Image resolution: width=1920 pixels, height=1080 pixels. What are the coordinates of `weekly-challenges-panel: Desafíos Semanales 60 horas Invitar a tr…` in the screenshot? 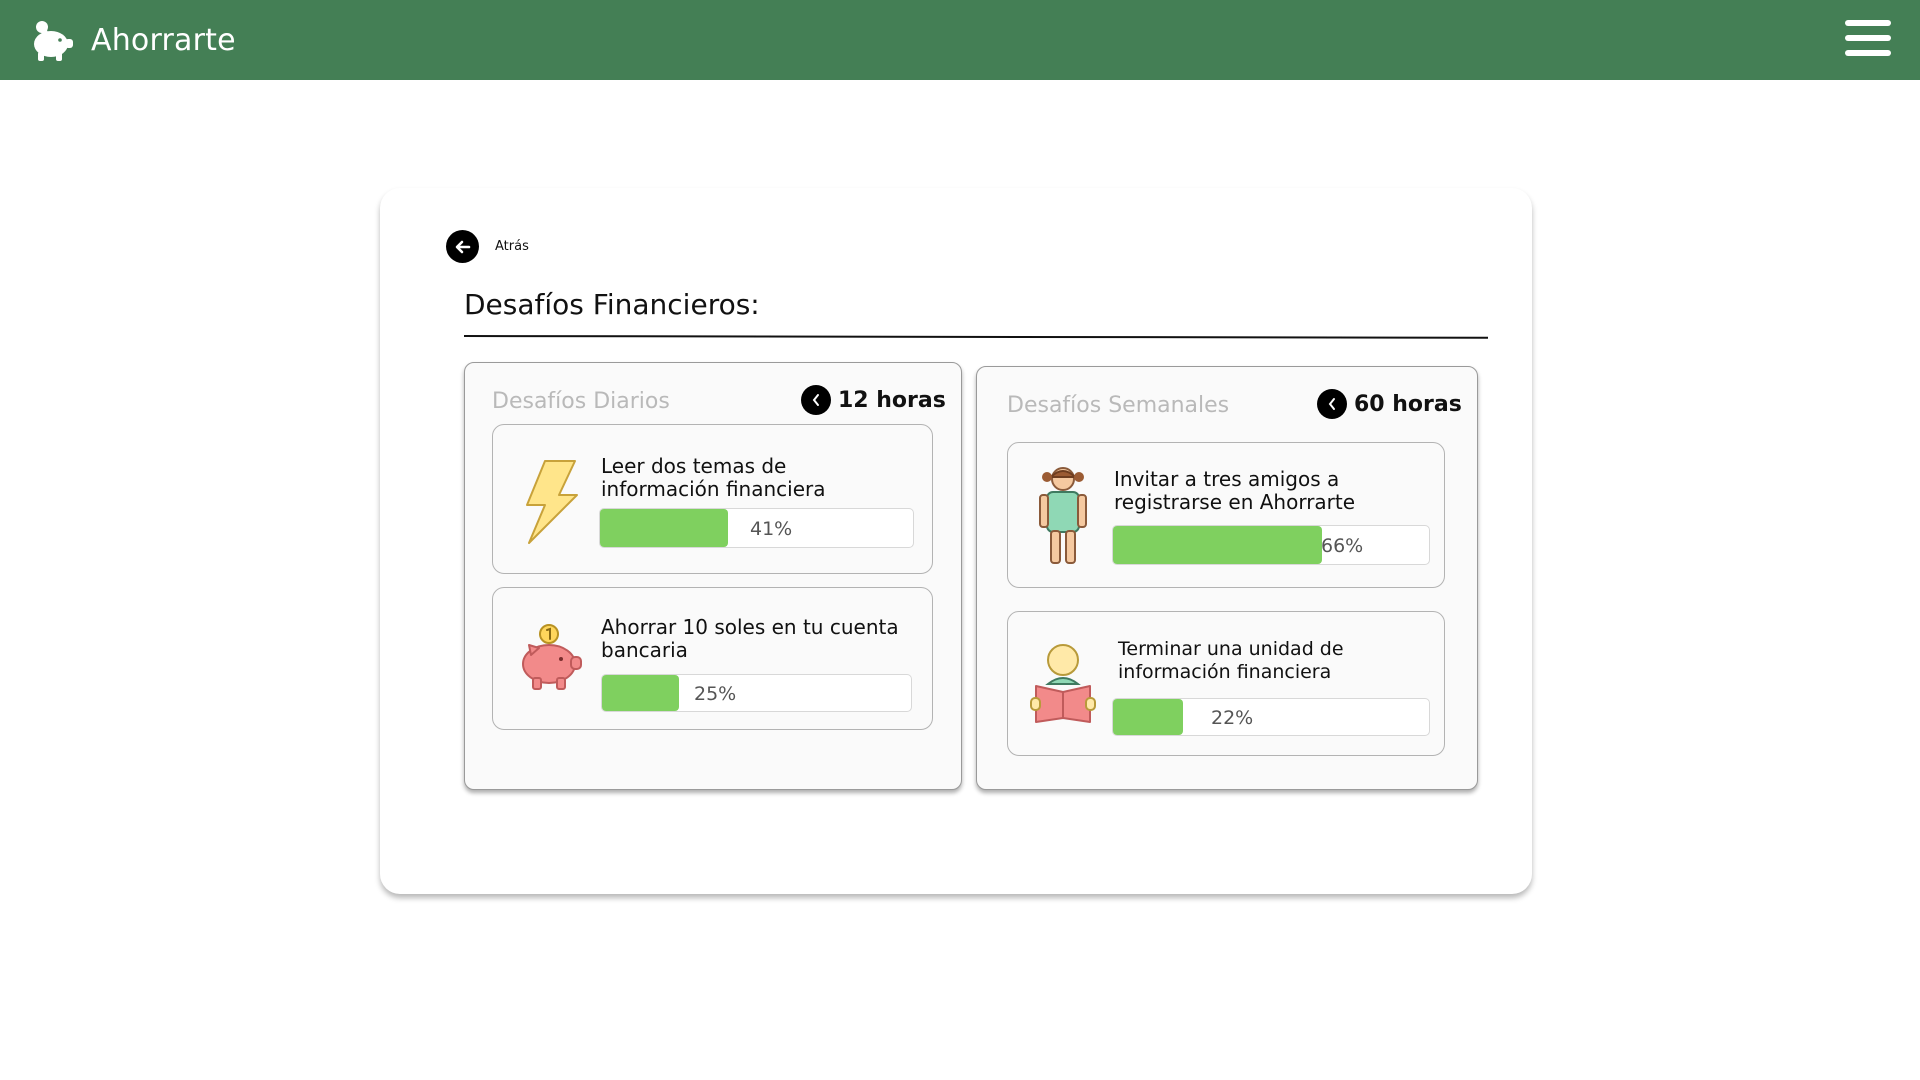 It's located at (1227, 578).